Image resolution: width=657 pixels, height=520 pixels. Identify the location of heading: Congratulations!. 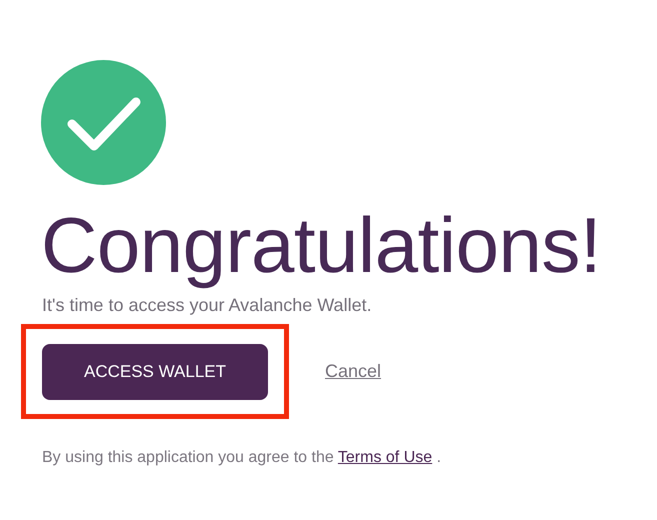
(321, 246).